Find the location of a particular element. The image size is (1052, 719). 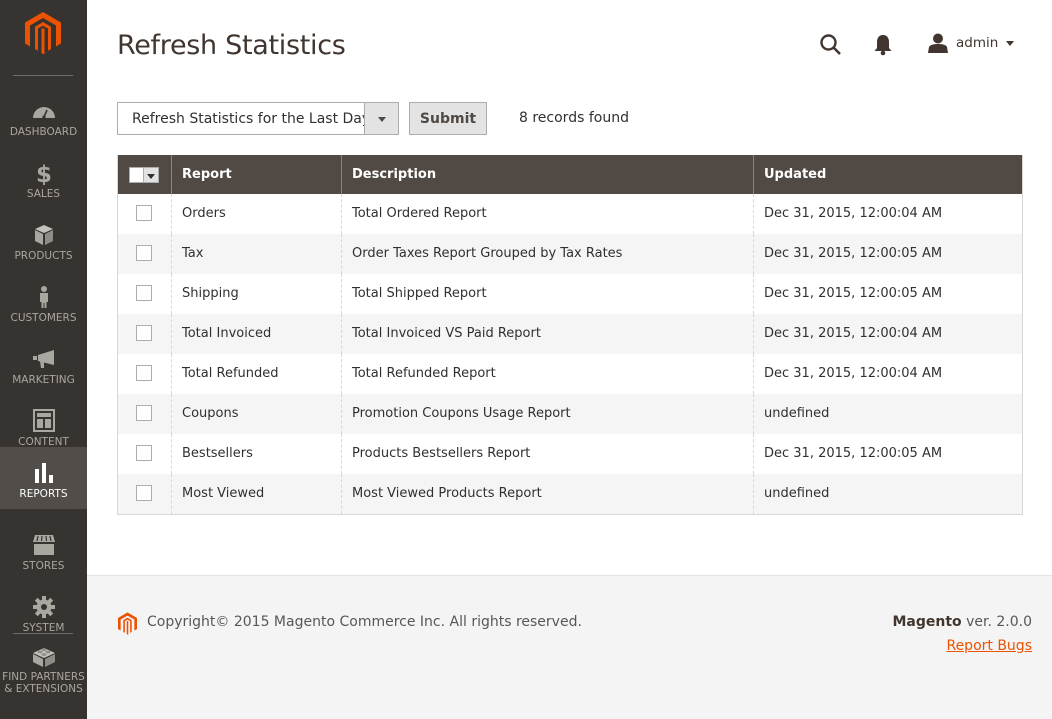

mass-action-header is located at coordinates (144, 174).